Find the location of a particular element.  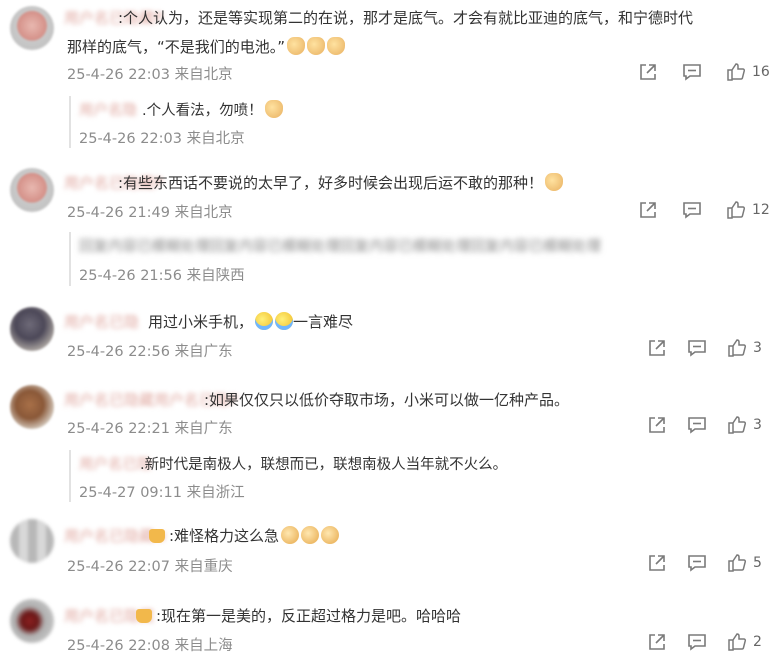

like-button: 16 is located at coordinates (748, 72).